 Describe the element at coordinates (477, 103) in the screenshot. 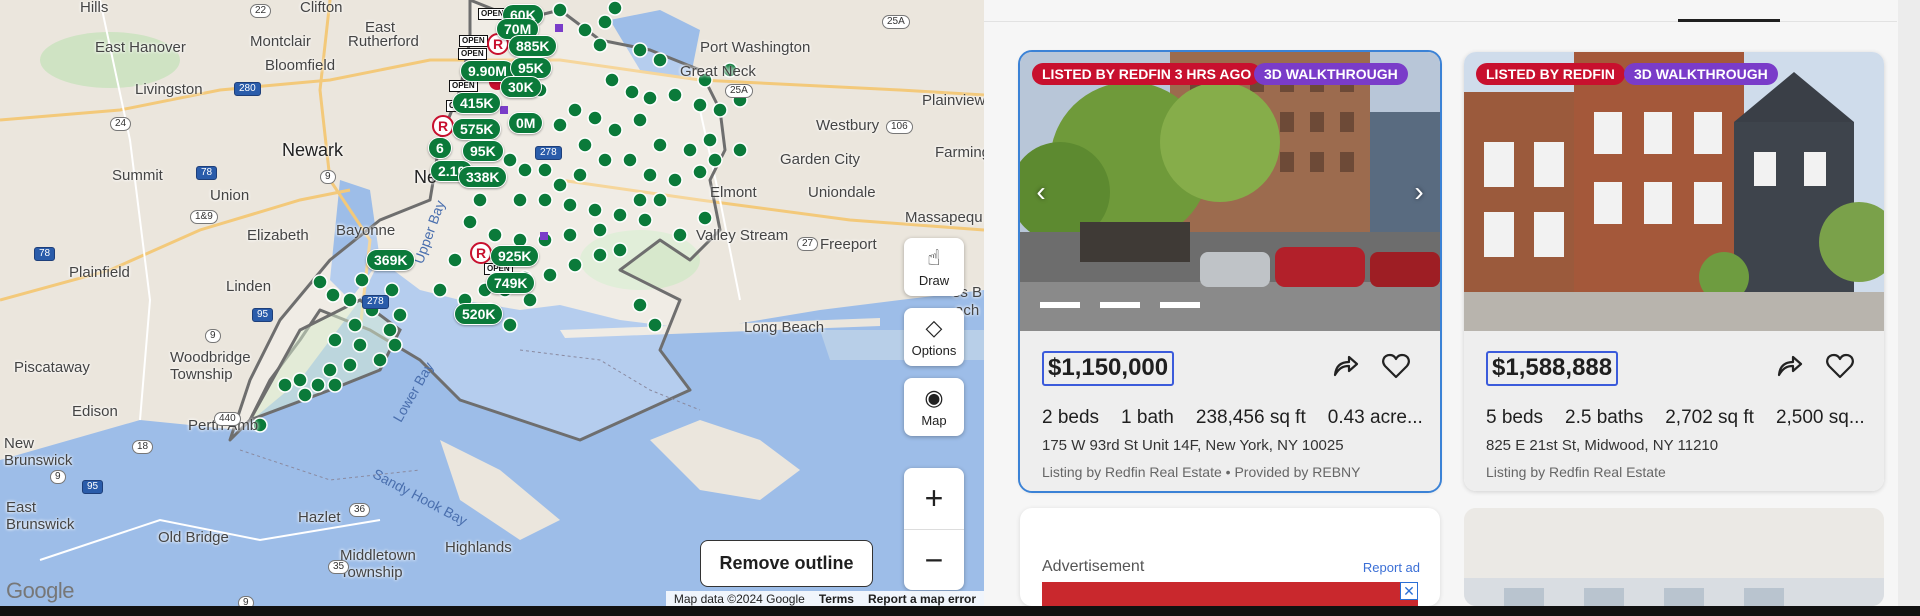

I see `price-pin: 415K` at that location.